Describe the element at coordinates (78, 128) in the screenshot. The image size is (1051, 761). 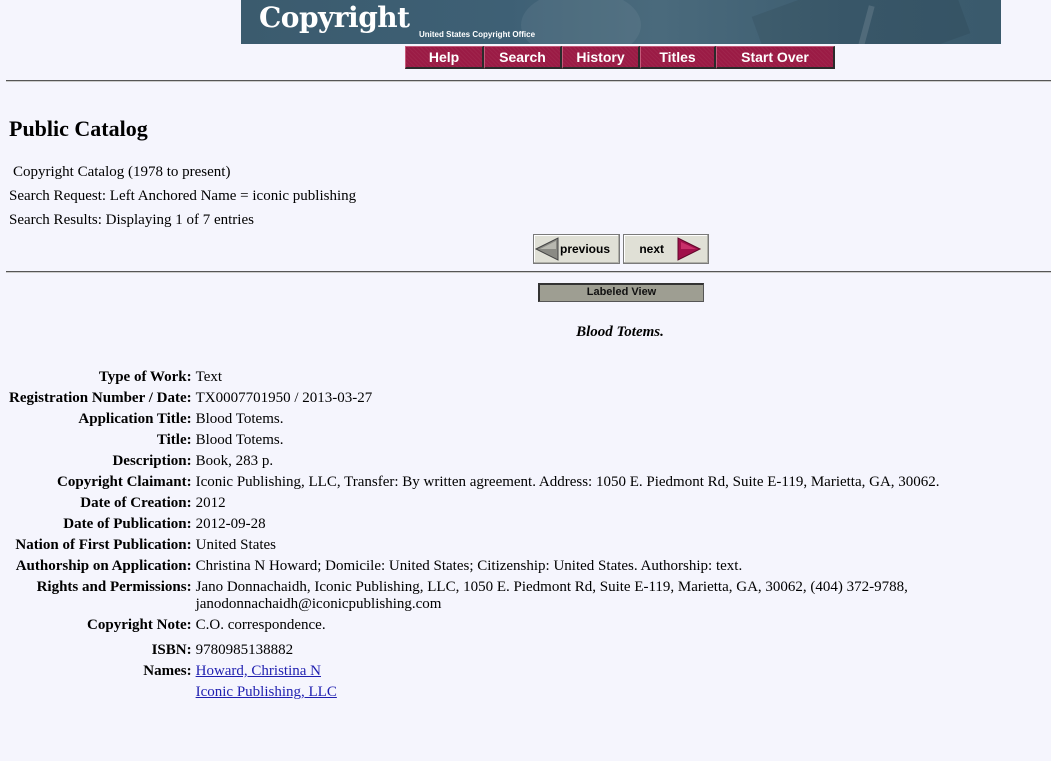
I see `page-title: Public Catalog` at that location.